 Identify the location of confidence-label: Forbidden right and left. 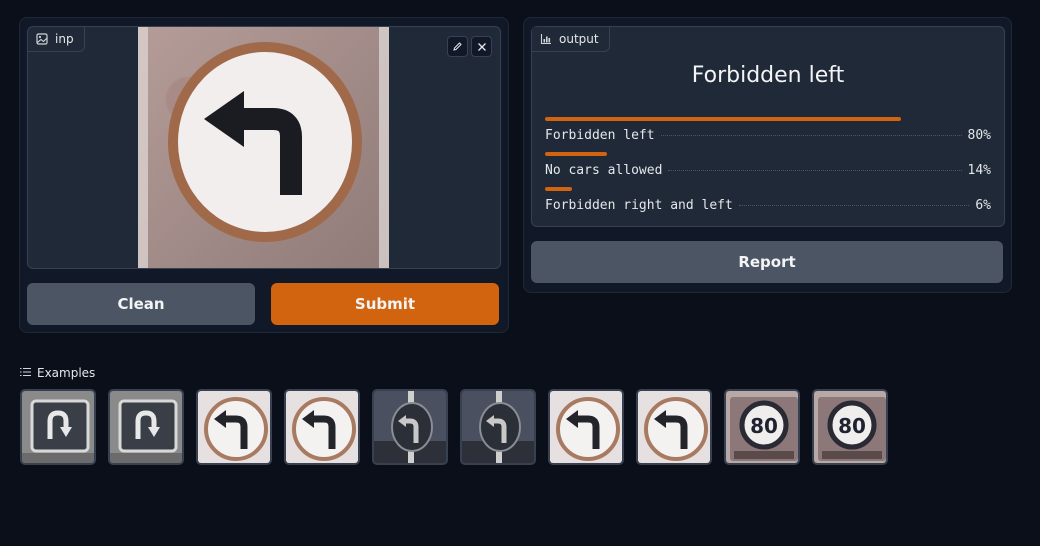
(639, 205).